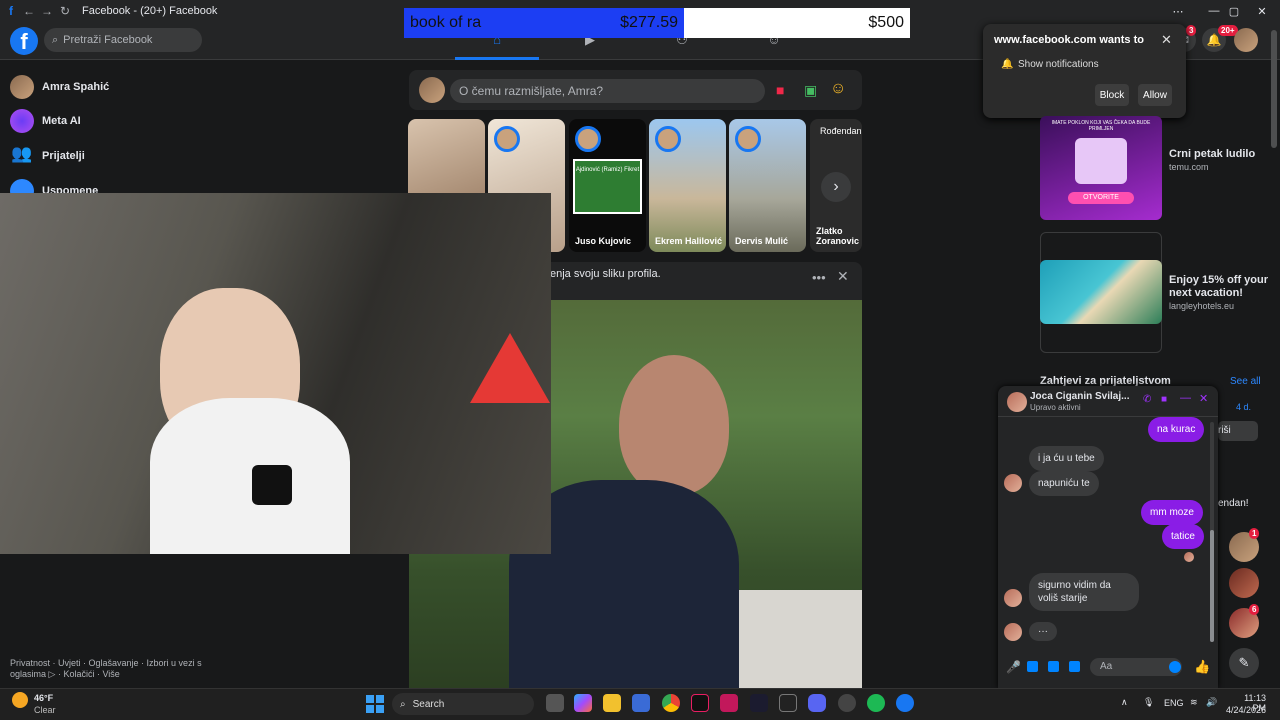 The width and height of the screenshot is (1280, 720). What do you see at coordinates (1017, 402) in the screenshot?
I see `chat-contact-avatar` at bounding box center [1017, 402].